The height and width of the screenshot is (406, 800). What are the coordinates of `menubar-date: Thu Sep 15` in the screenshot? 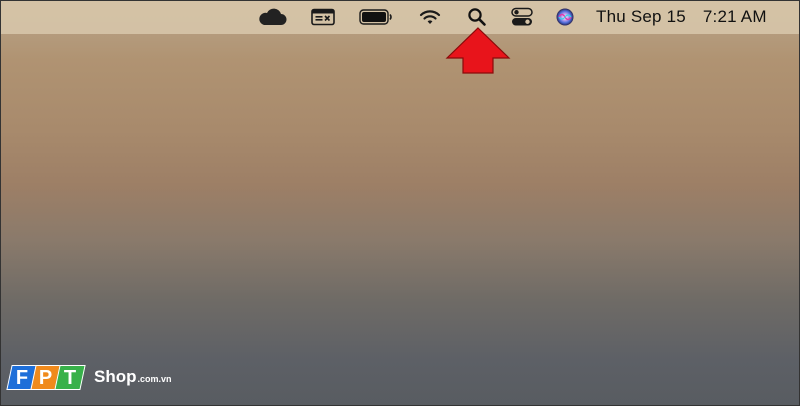 It's located at (641, 16).